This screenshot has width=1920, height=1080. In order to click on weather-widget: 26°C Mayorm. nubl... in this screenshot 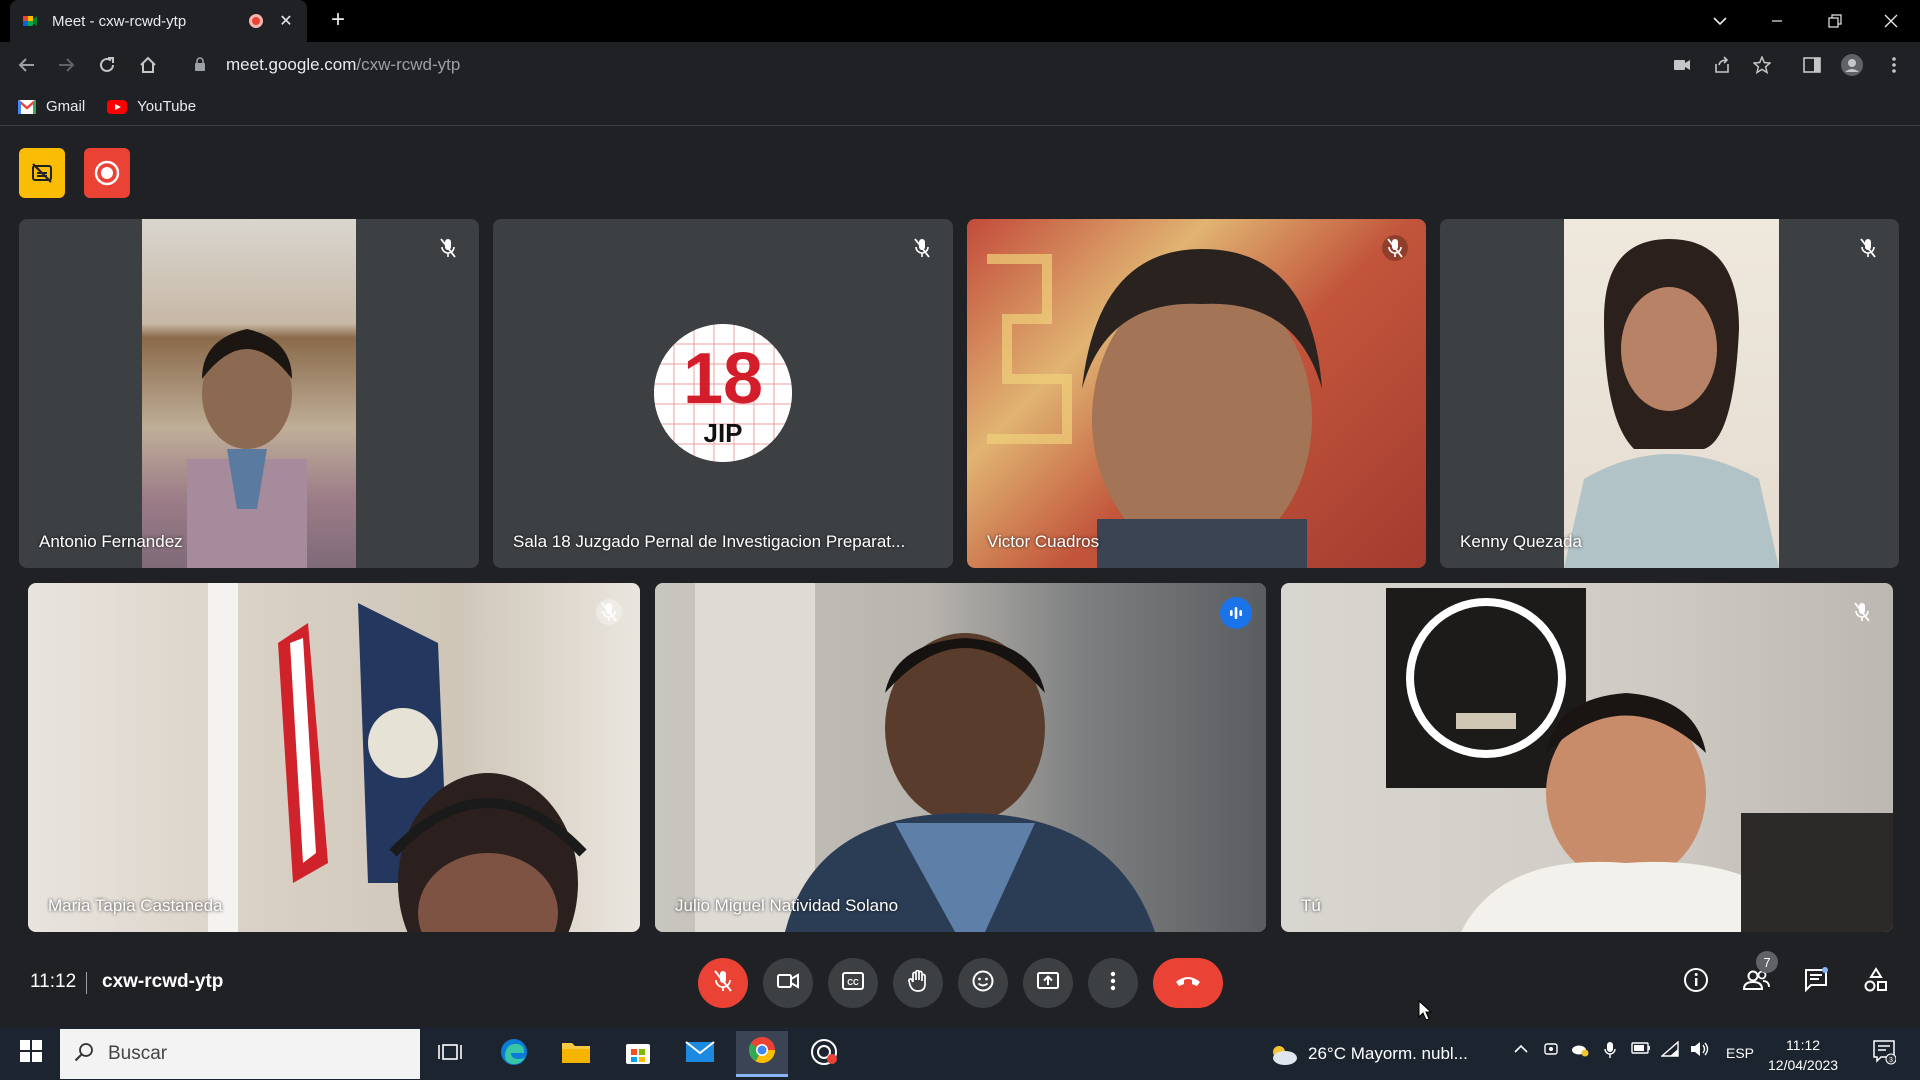, I will do `click(1368, 1053)`.